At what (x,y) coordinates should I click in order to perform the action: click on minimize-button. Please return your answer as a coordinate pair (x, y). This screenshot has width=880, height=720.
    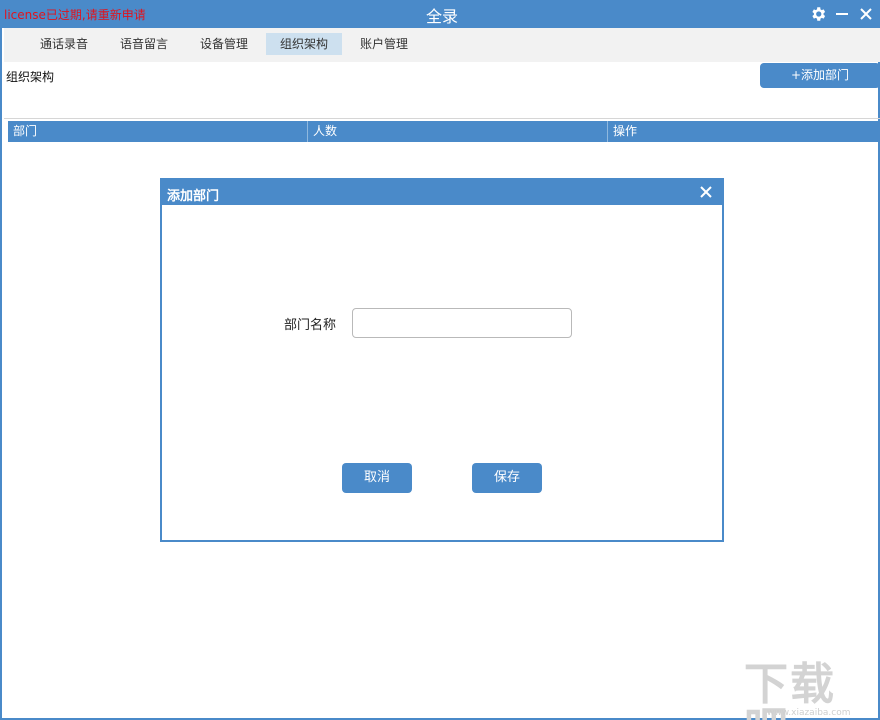
    Looking at the image, I should click on (842, 14).